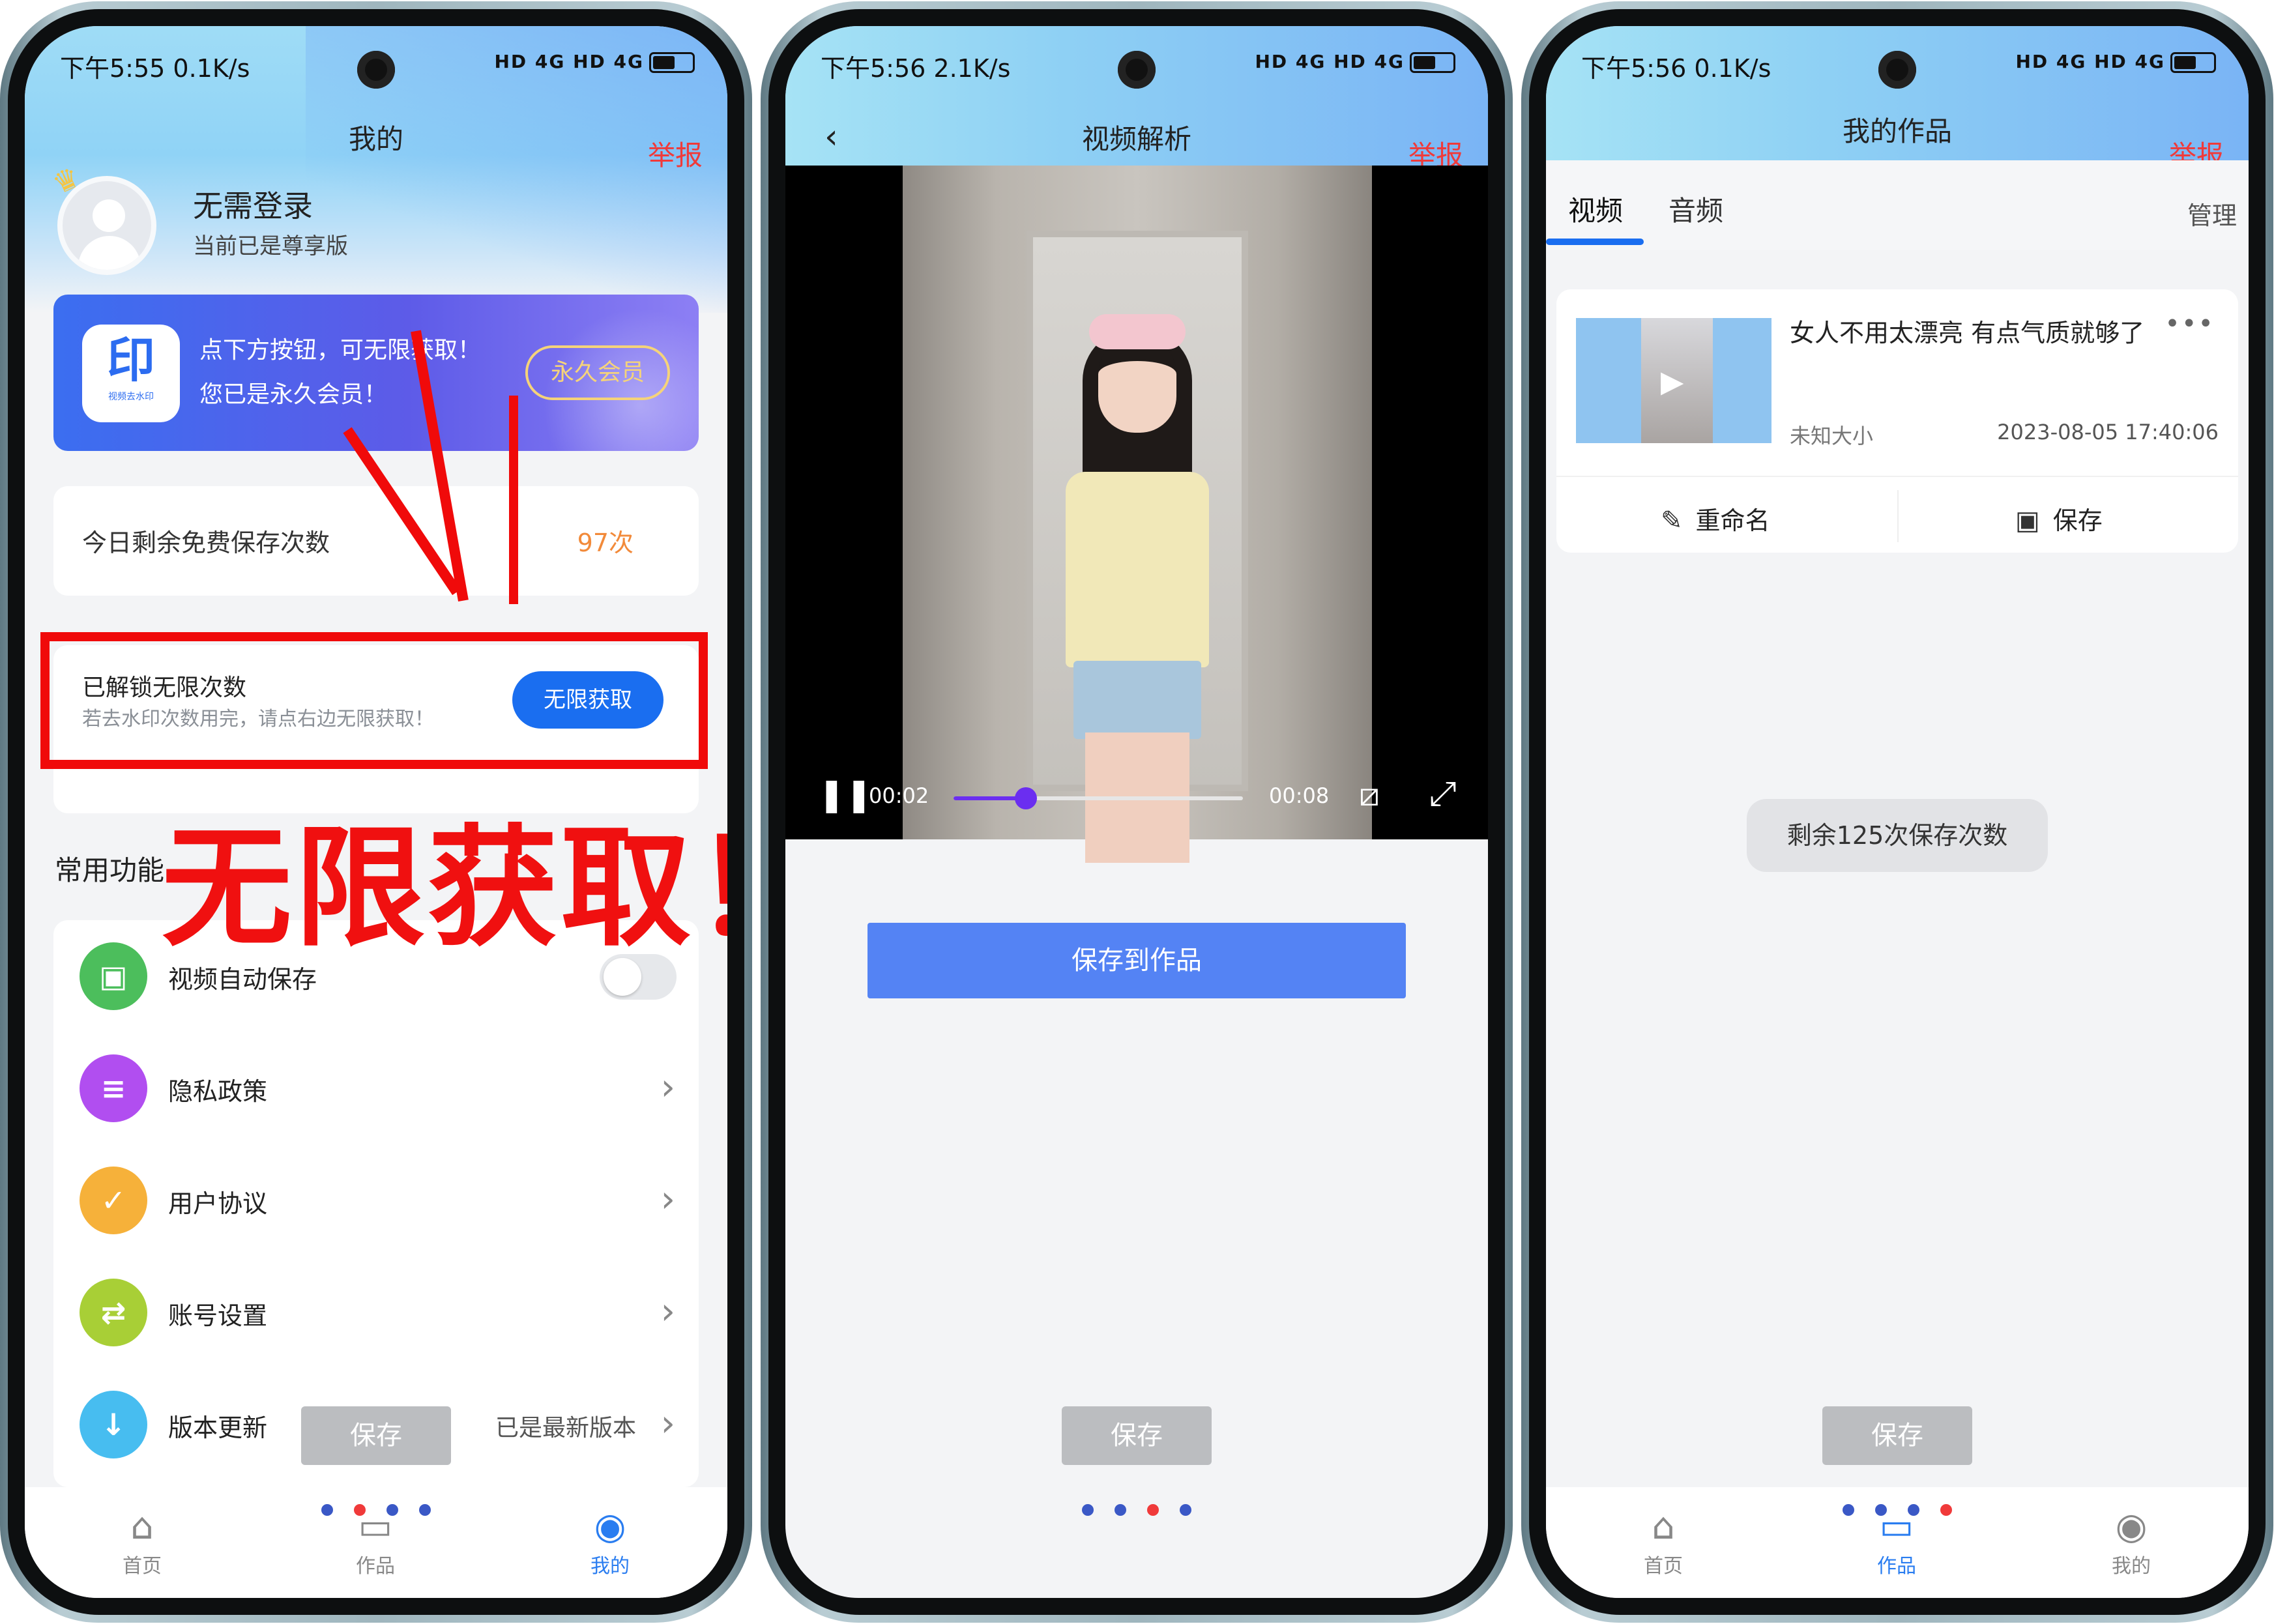  I want to click on rotate-icon: ⧄, so click(1369, 795).